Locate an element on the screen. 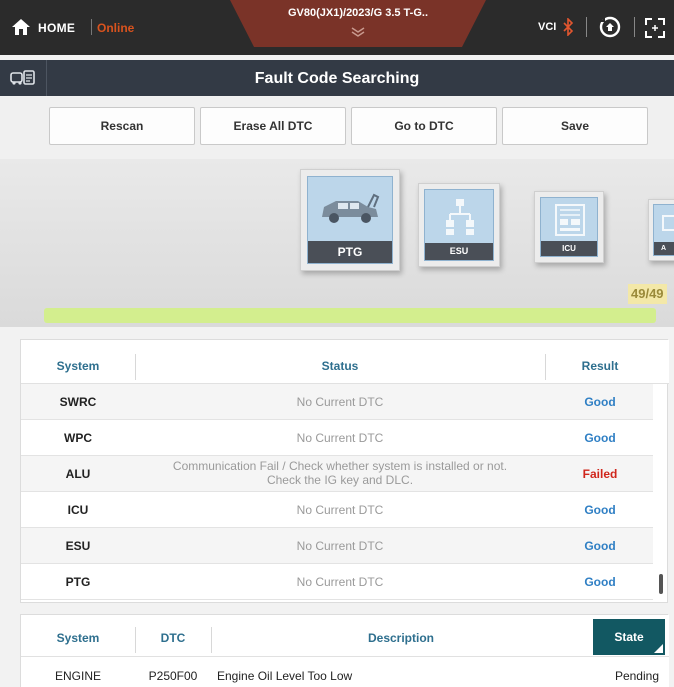 This screenshot has height=687, width=674. module-tile: A is located at coordinates (663, 230).